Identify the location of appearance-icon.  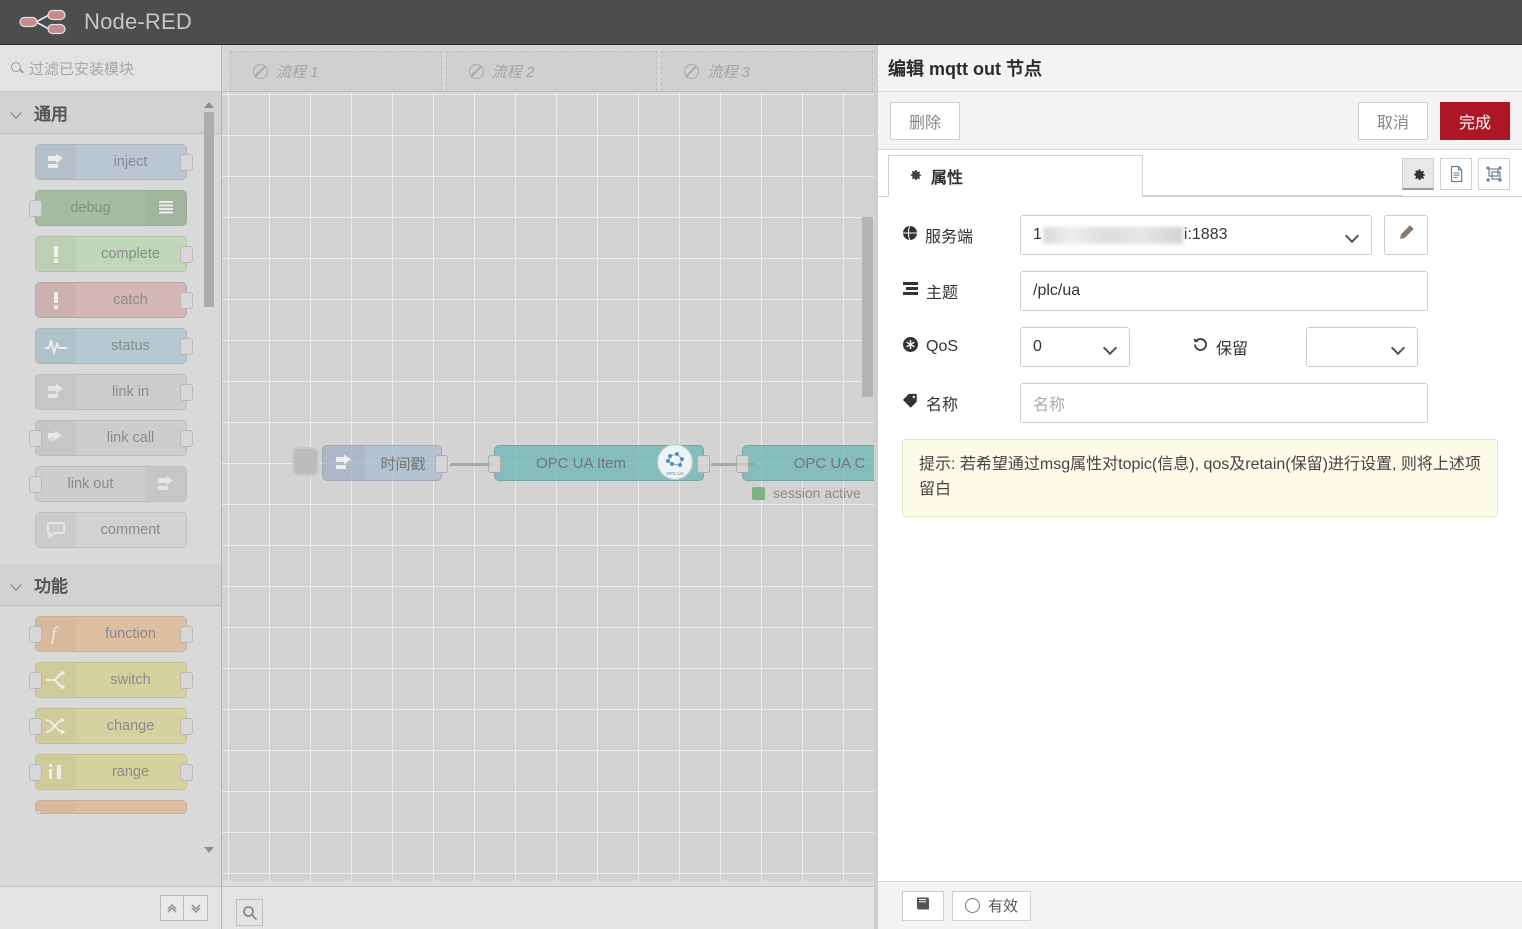
(1494, 174).